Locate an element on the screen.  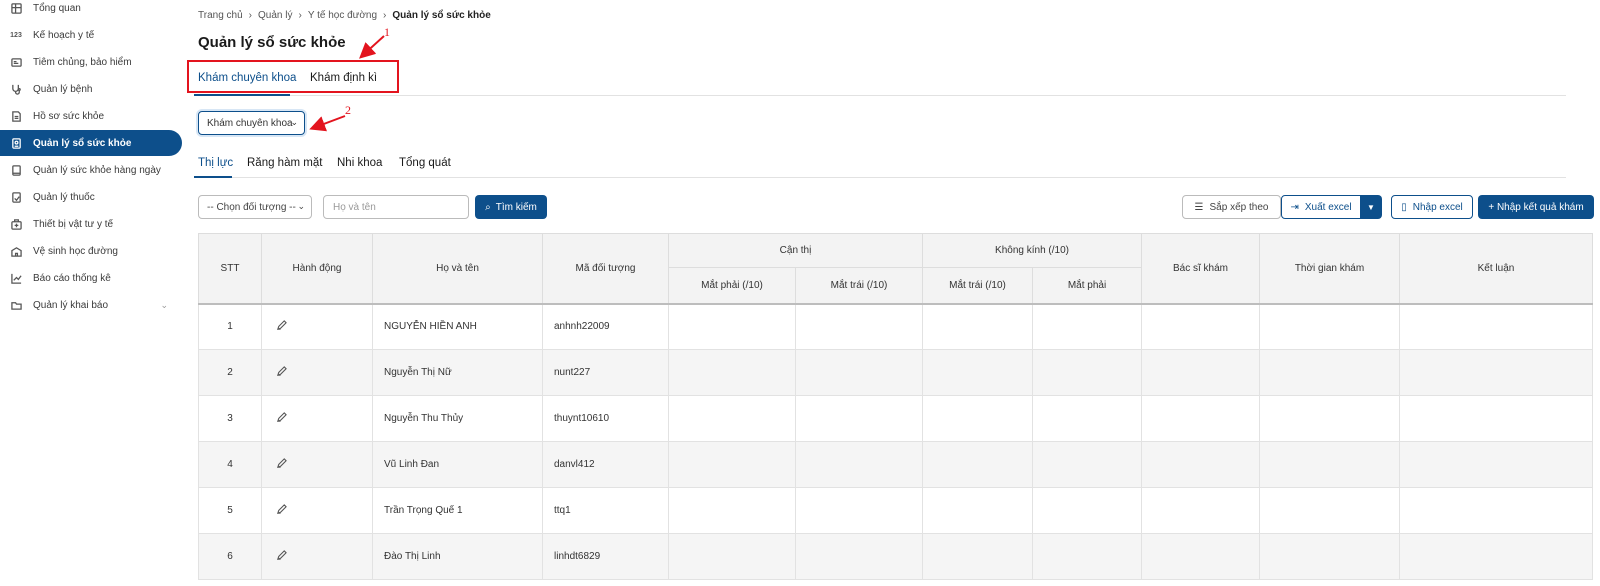
annotation-label-2: 2 is located at coordinates (348, 110).